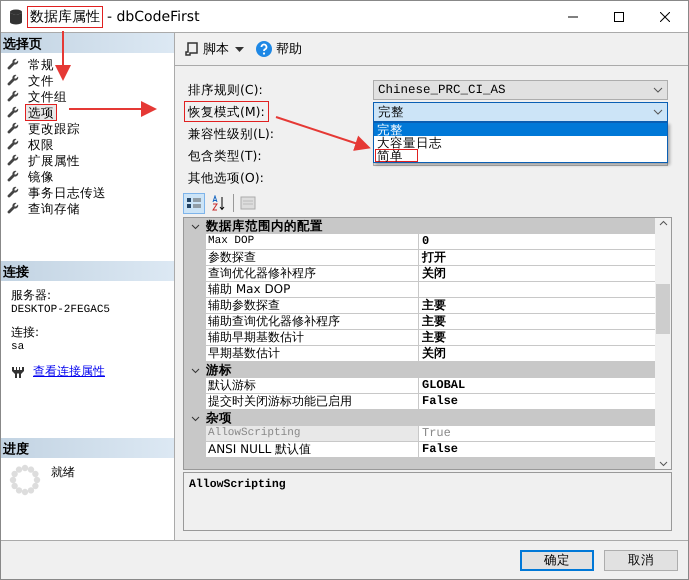 The image size is (689, 580). What do you see at coordinates (18, 372) in the screenshot?
I see `plug-icon` at bounding box center [18, 372].